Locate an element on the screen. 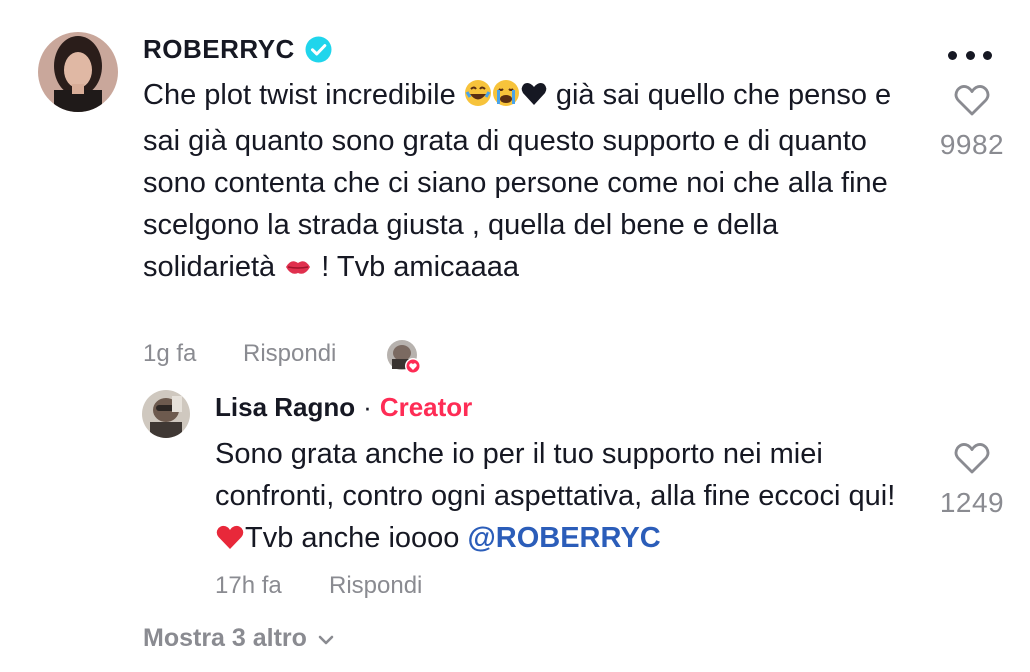  avatar-roberryc is located at coordinates (78, 72).